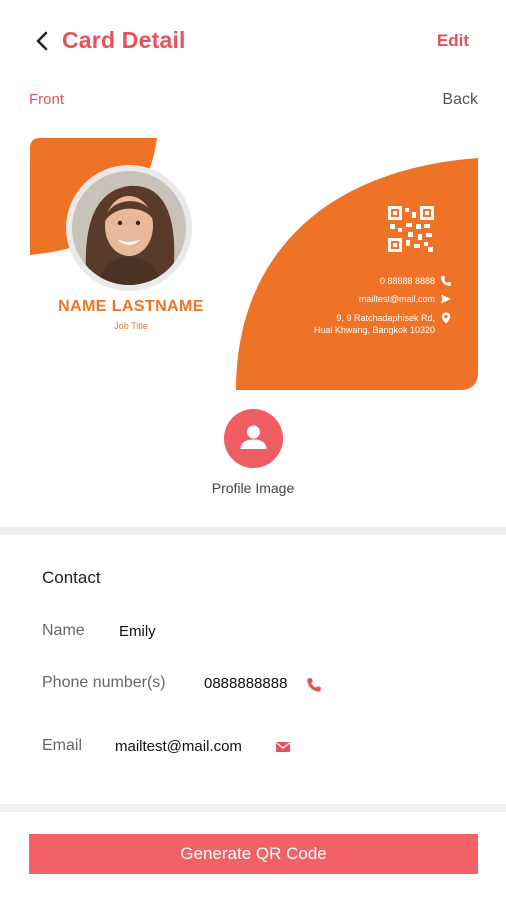 The width and height of the screenshot is (506, 900). What do you see at coordinates (283, 747) in the screenshot?
I see `mail-icon` at bounding box center [283, 747].